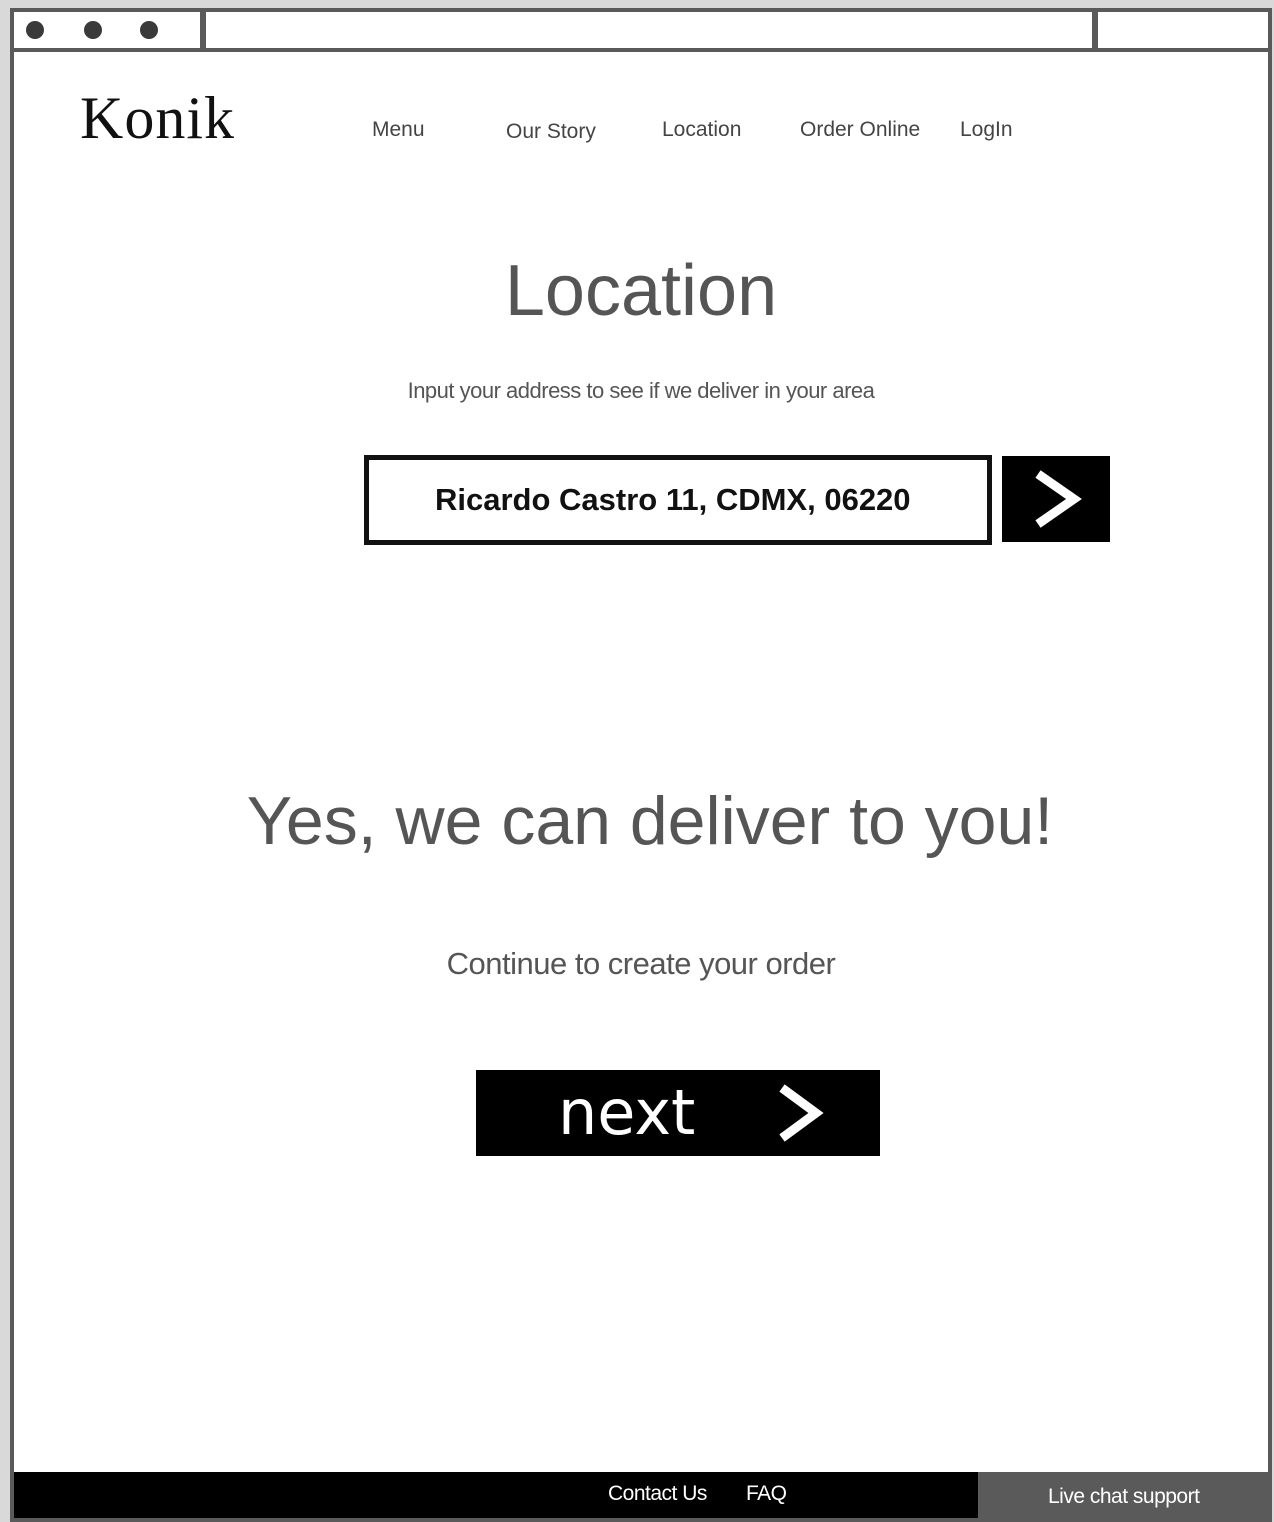 This screenshot has height=1522, width=1274. I want to click on address-input, so click(678, 500).